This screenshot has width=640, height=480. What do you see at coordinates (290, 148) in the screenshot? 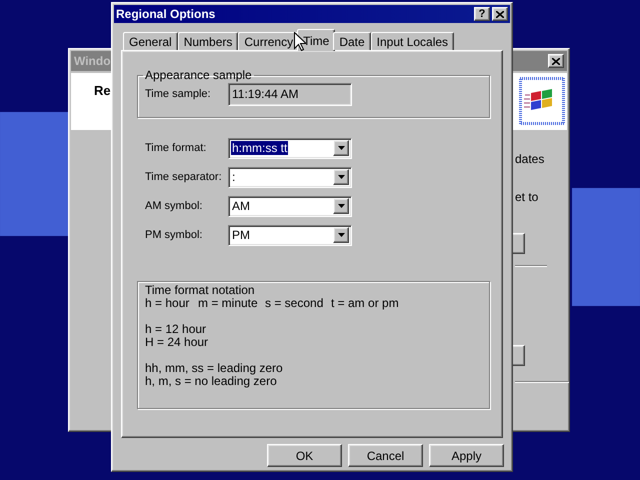
I see `dropdown-field: h:mm:ss tt` at bounding box center [290, 148].